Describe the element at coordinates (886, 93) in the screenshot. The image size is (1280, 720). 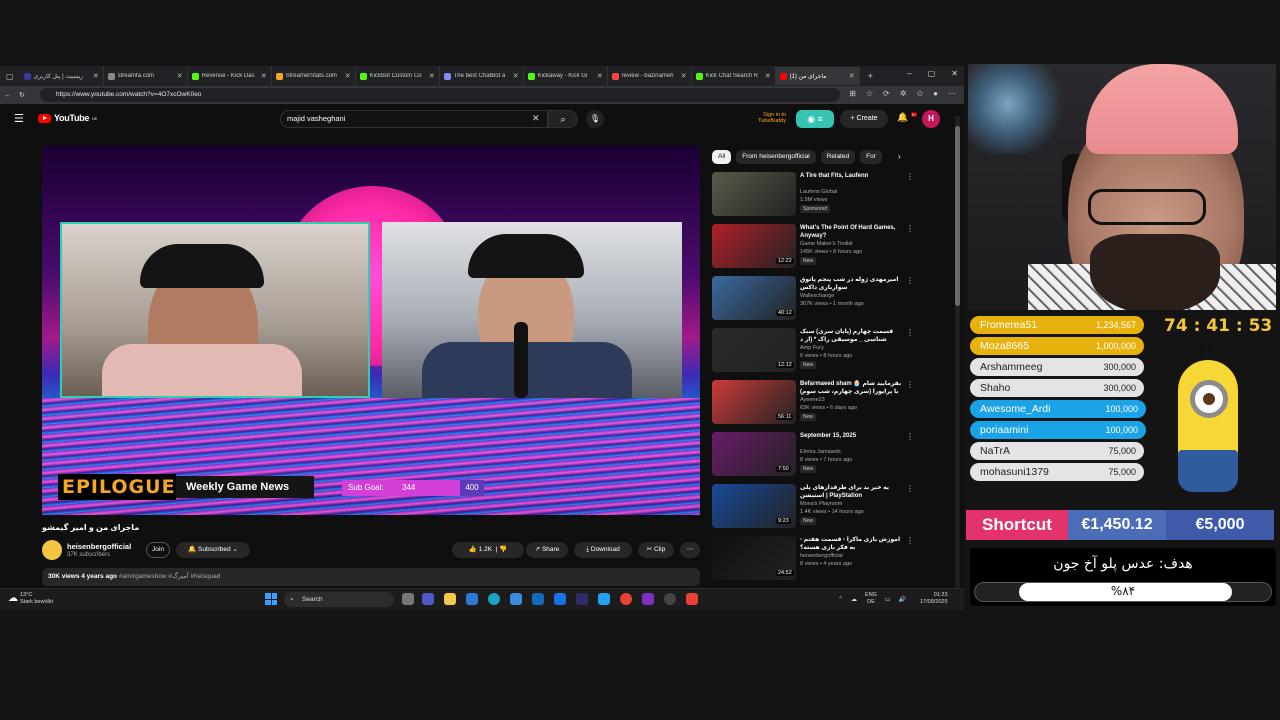
I see `refresh-extension-icon: ⟳` at that location.